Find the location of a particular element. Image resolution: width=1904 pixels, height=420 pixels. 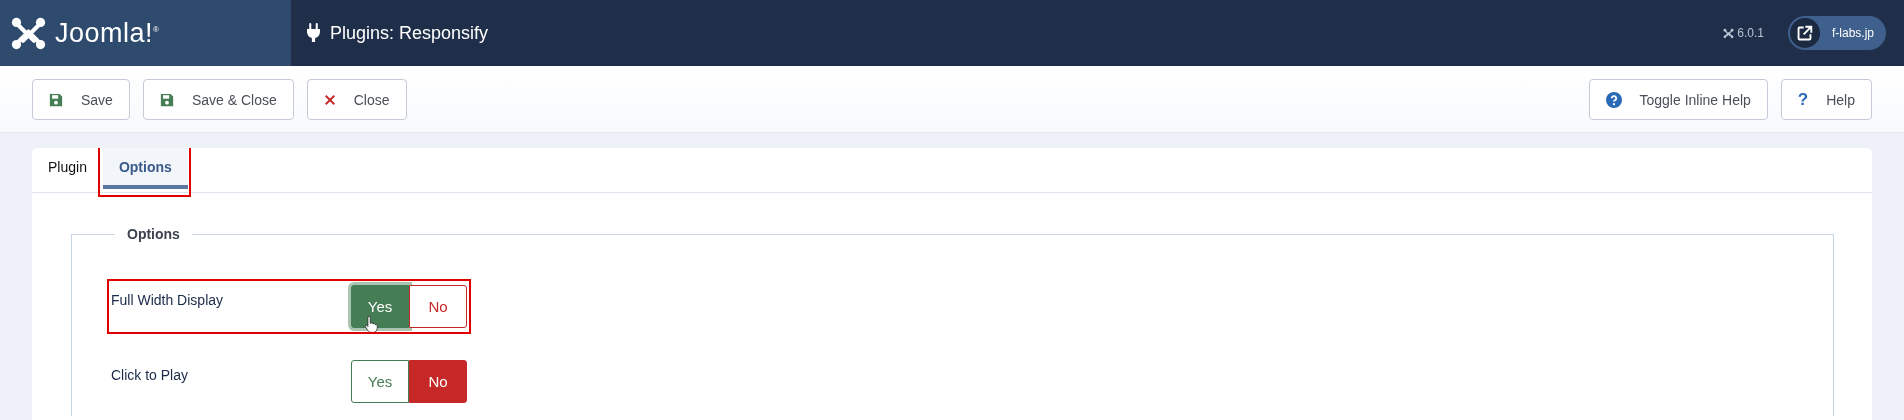

site-link: f-labs.jp is located at coordinates (1836, 33).